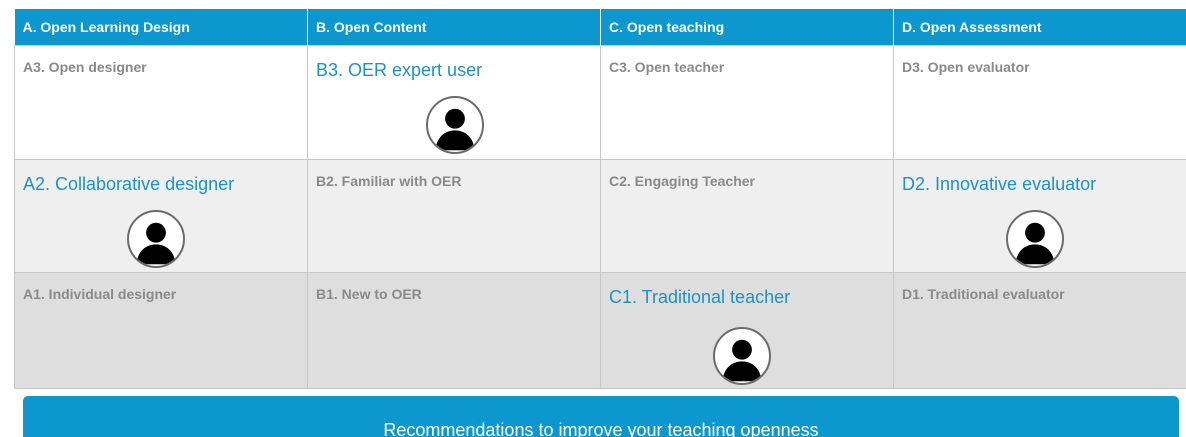 This screenshot has height=437, width=1186. Describe the element at coordinates (1039, 102) in the screenshot. I see `cell-d3: D3. Open evaluator` at that location.